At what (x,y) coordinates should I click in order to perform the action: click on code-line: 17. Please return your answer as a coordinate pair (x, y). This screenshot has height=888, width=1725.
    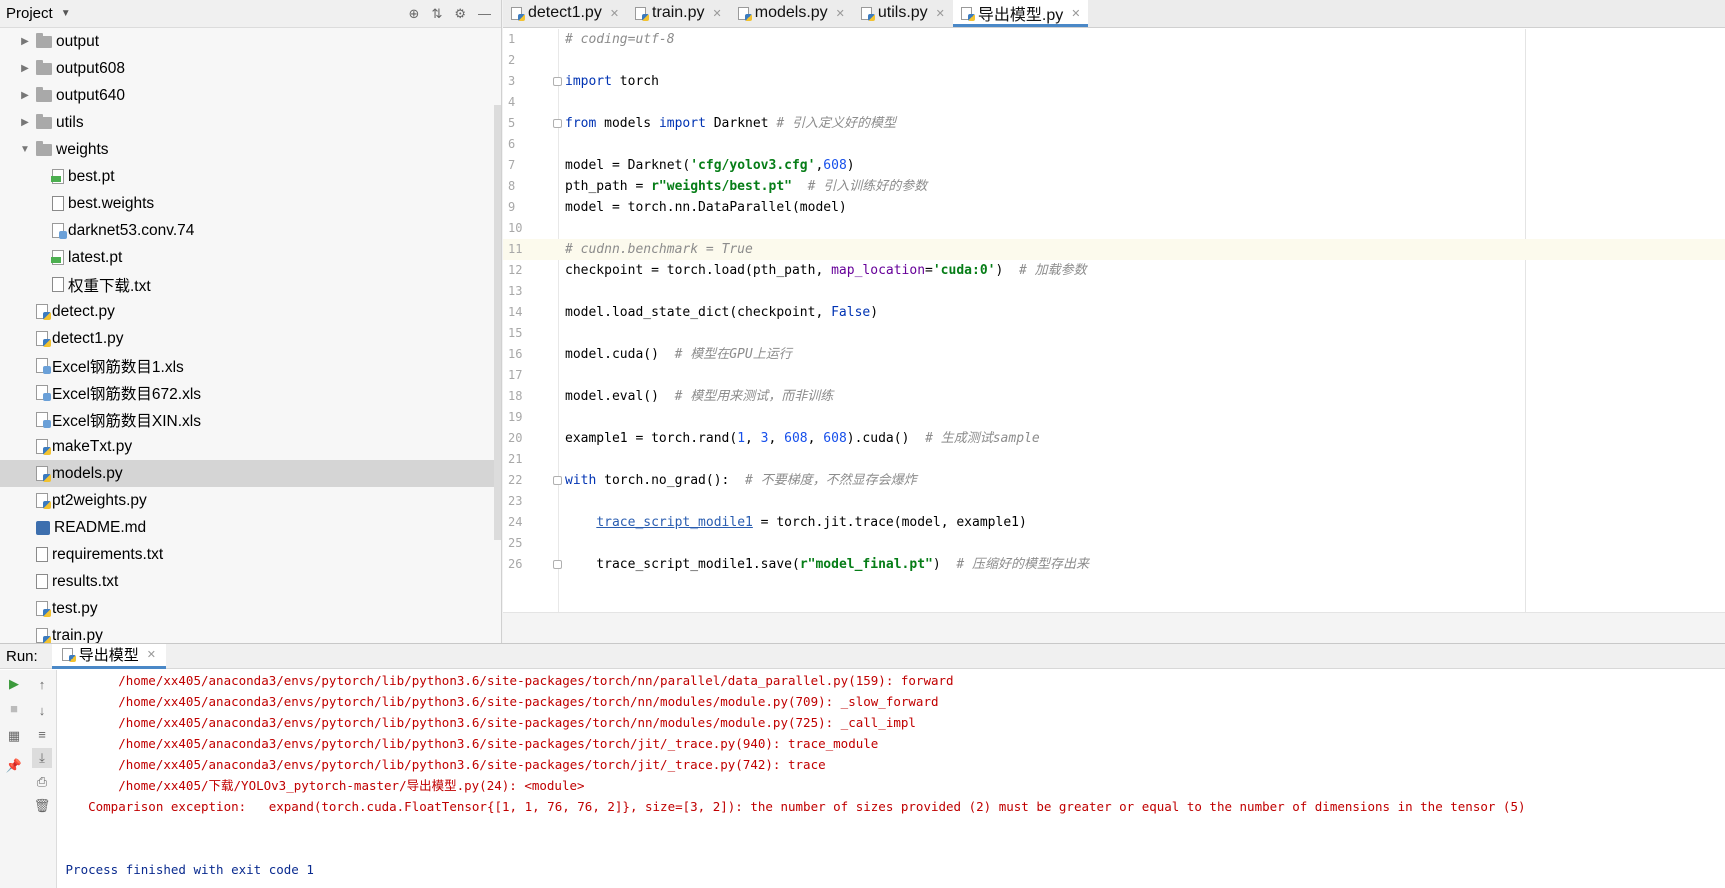
    Looking at the image, I should click on (1114, 375).